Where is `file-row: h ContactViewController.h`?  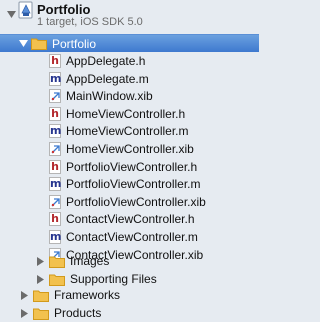 file-row: h ContactViewController.h is located at coordinates (129, 219).